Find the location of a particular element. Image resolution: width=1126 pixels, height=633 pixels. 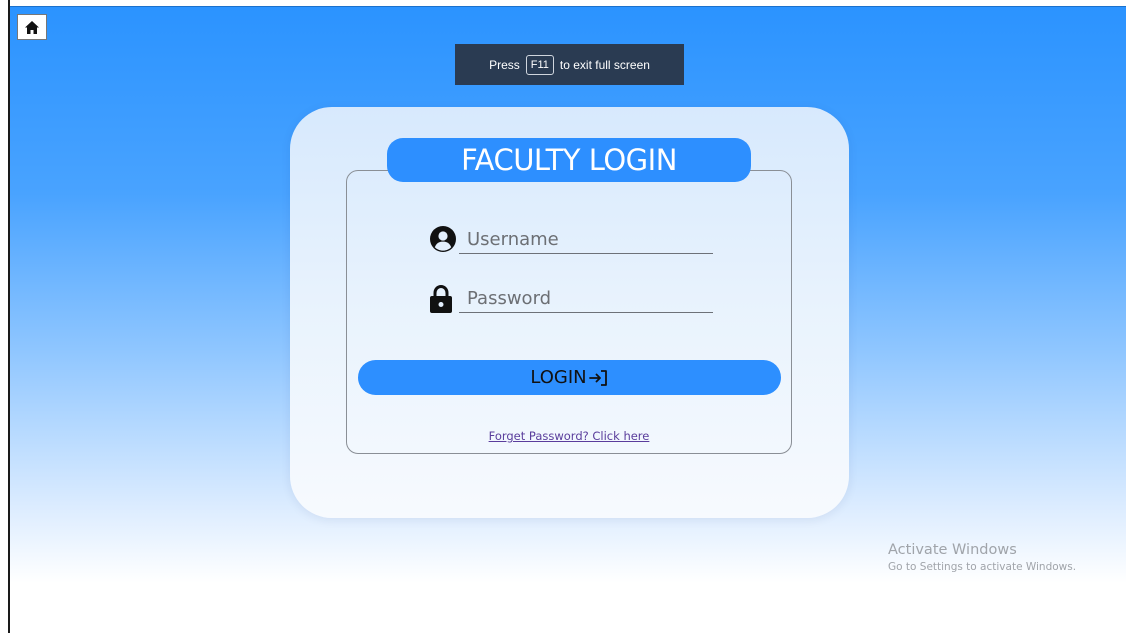

sign-in-icon is located at coordinates (597, 377).